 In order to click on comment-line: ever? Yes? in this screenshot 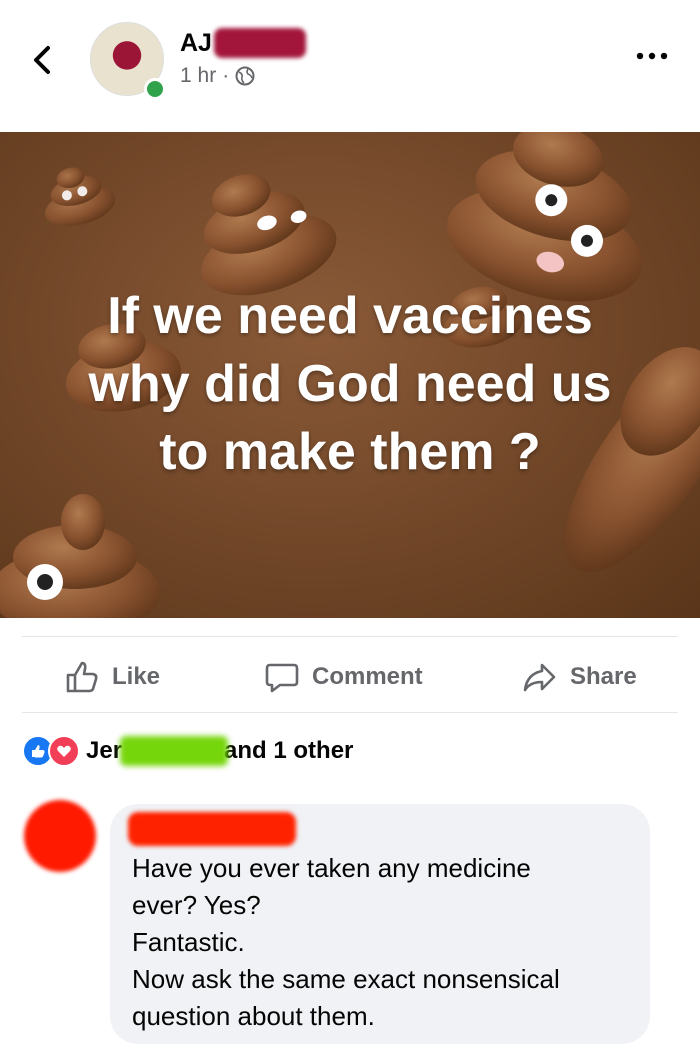, I will do `click(196, 905)`.